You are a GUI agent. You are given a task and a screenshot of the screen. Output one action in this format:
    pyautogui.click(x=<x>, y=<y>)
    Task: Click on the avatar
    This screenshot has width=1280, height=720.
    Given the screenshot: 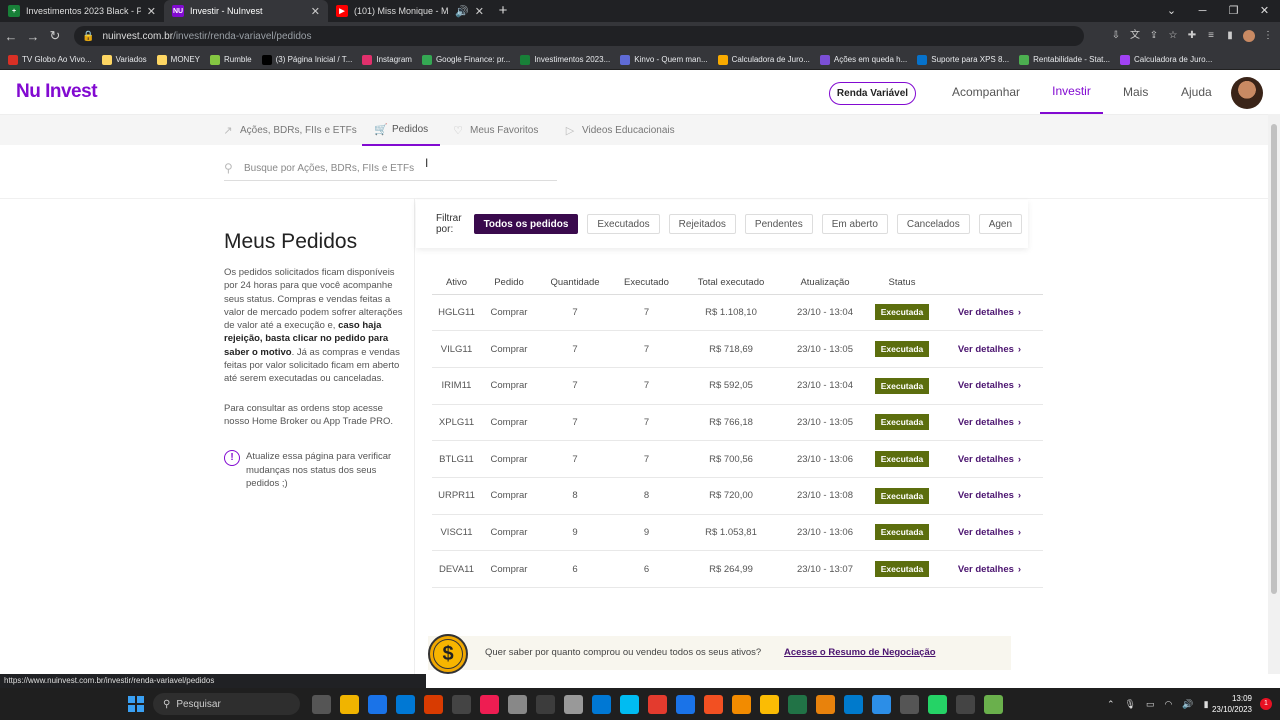 What is the action you would take?
    pyautogui.click(x=1247, y=93)
    